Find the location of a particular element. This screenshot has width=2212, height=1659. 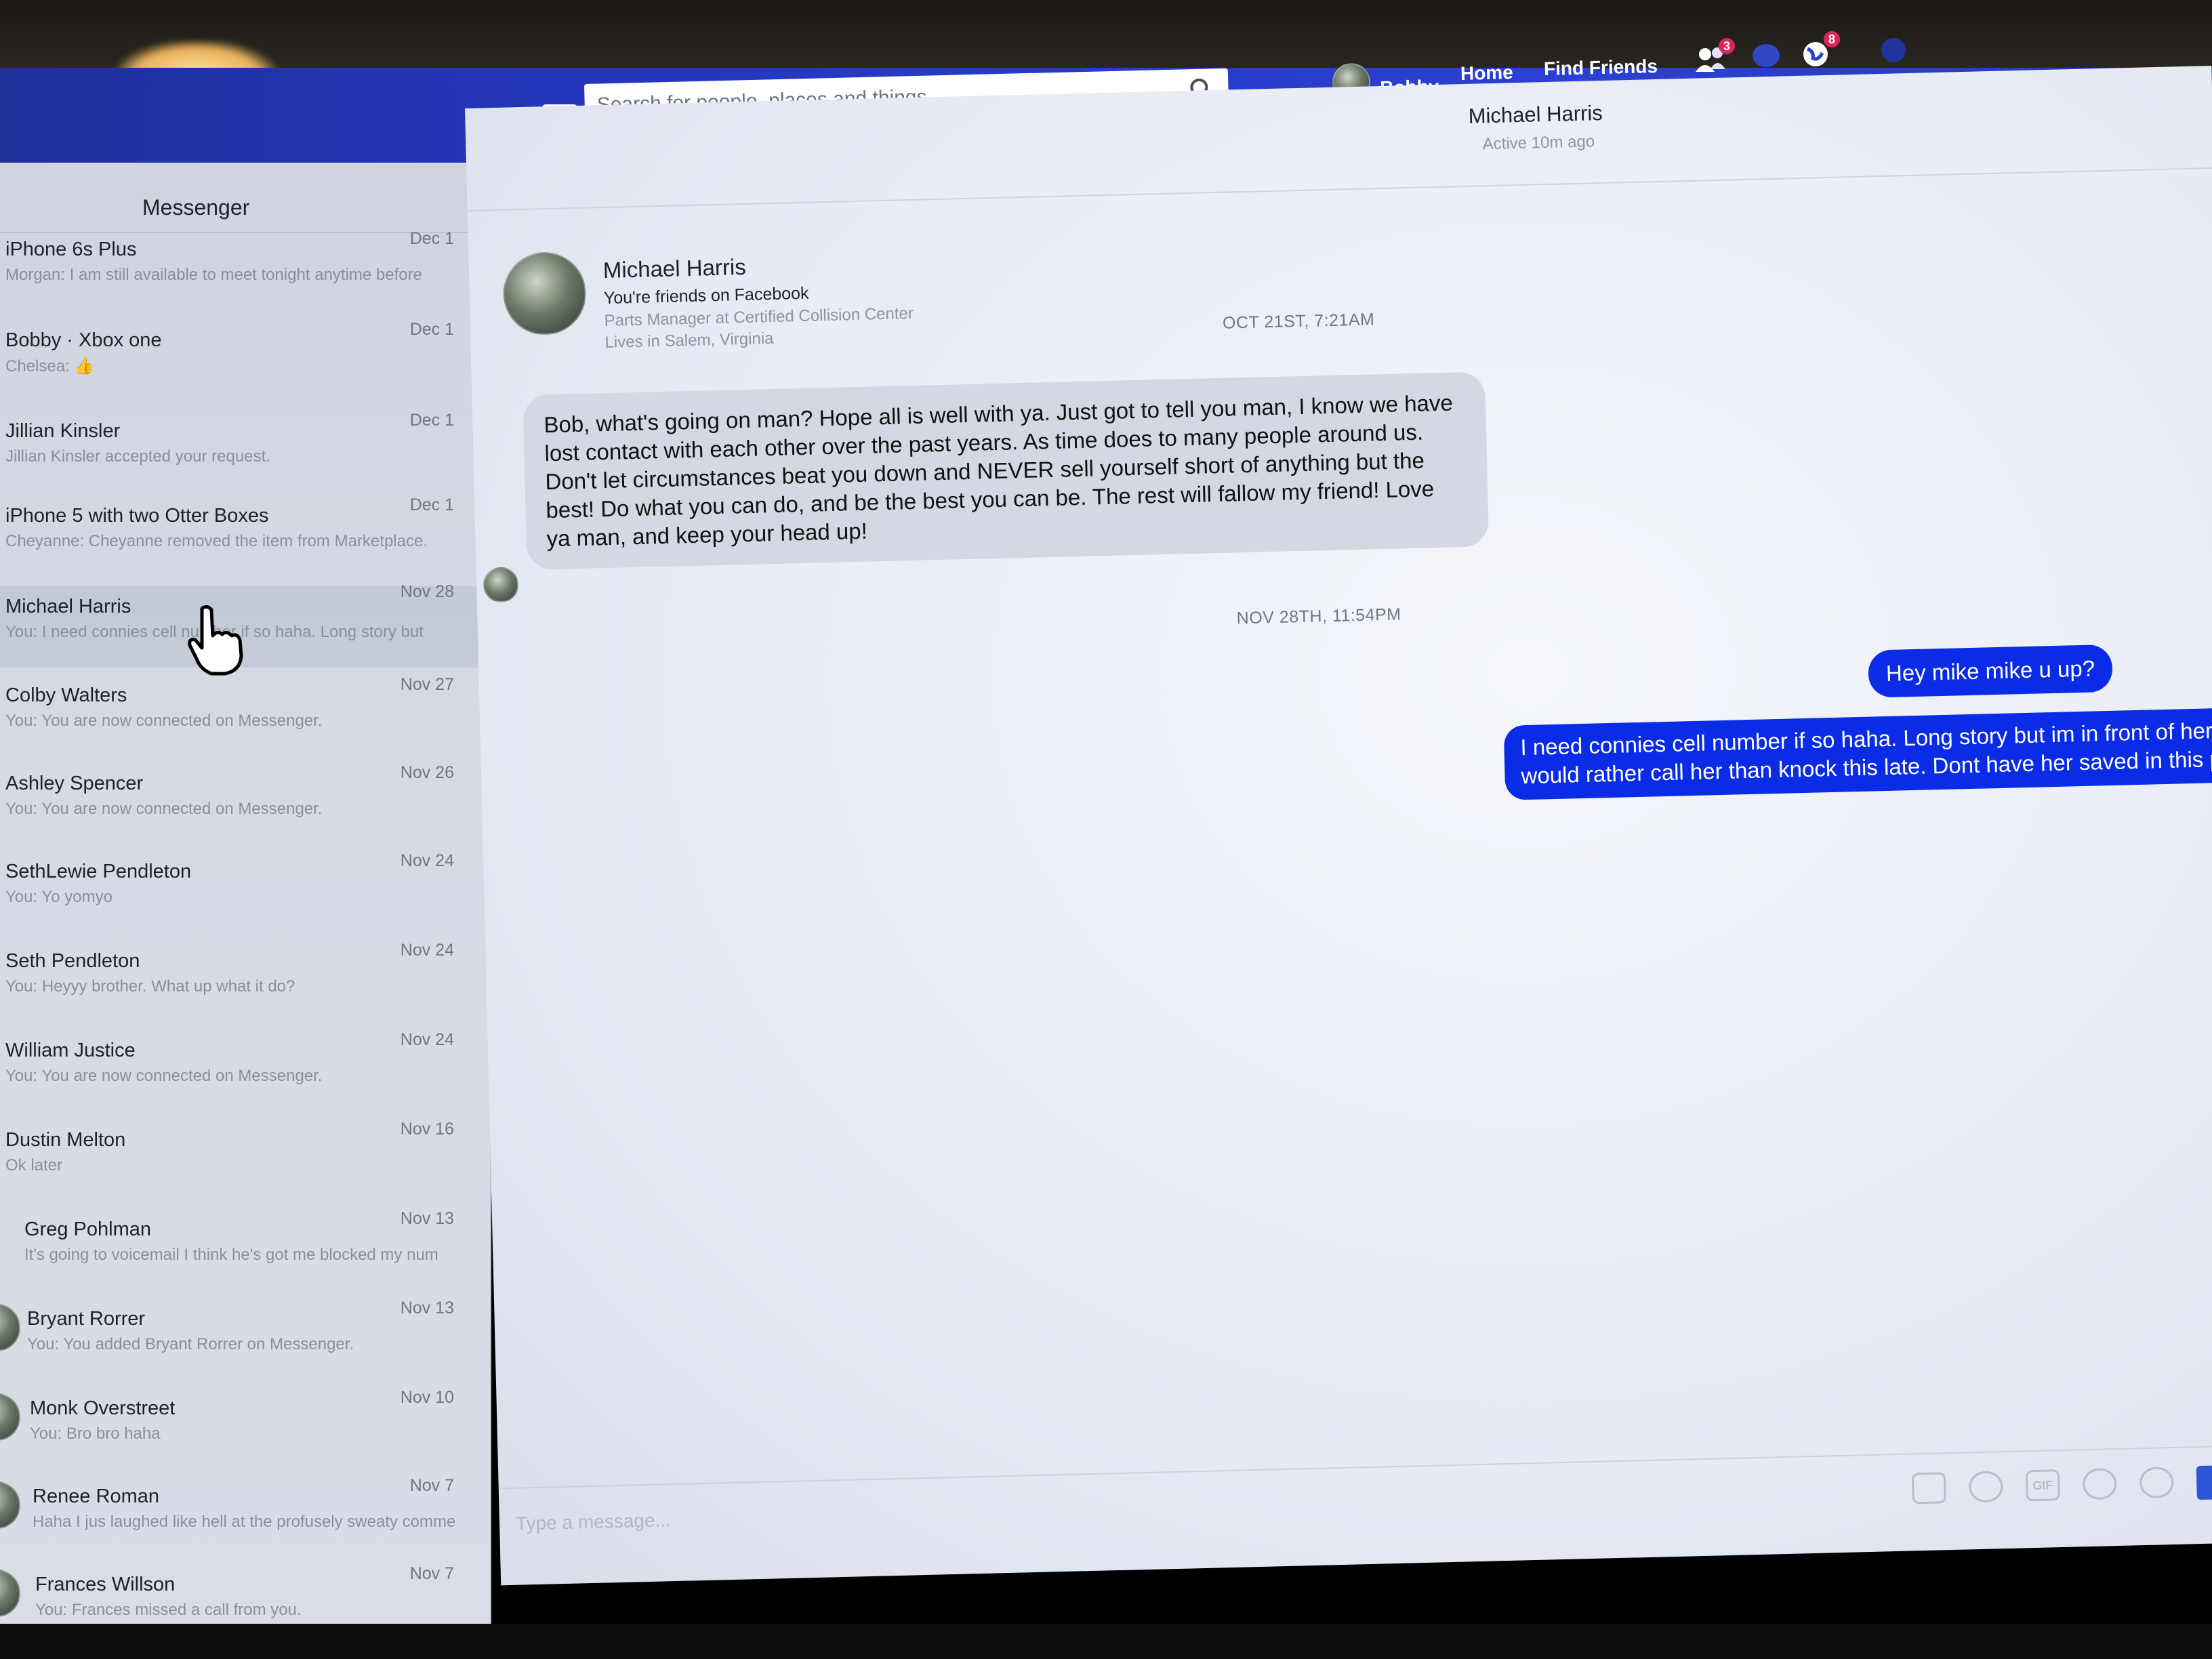

conversation-snippet: You: Yo yomyo is located at coordinates (58, 897).